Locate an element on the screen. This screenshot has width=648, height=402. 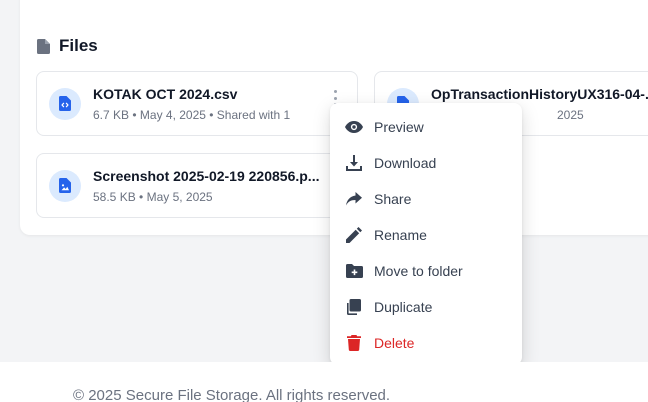
file-meta: 58.5 KB • May 5, 2025 is located at coordinates (153, 196).